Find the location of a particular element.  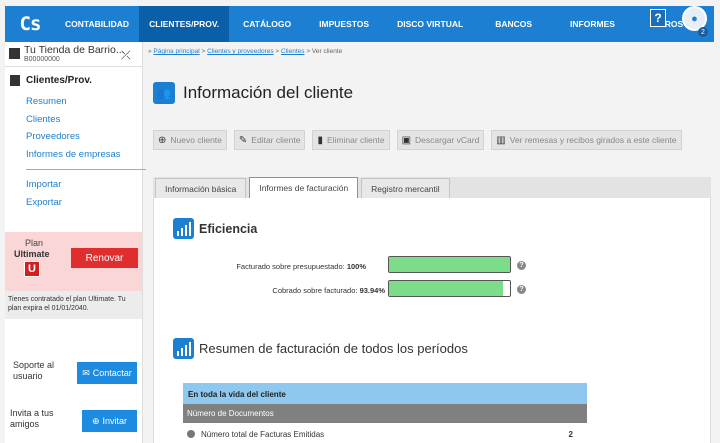

contact-button: ✉ Contactar is located at coordinates (107, 373).